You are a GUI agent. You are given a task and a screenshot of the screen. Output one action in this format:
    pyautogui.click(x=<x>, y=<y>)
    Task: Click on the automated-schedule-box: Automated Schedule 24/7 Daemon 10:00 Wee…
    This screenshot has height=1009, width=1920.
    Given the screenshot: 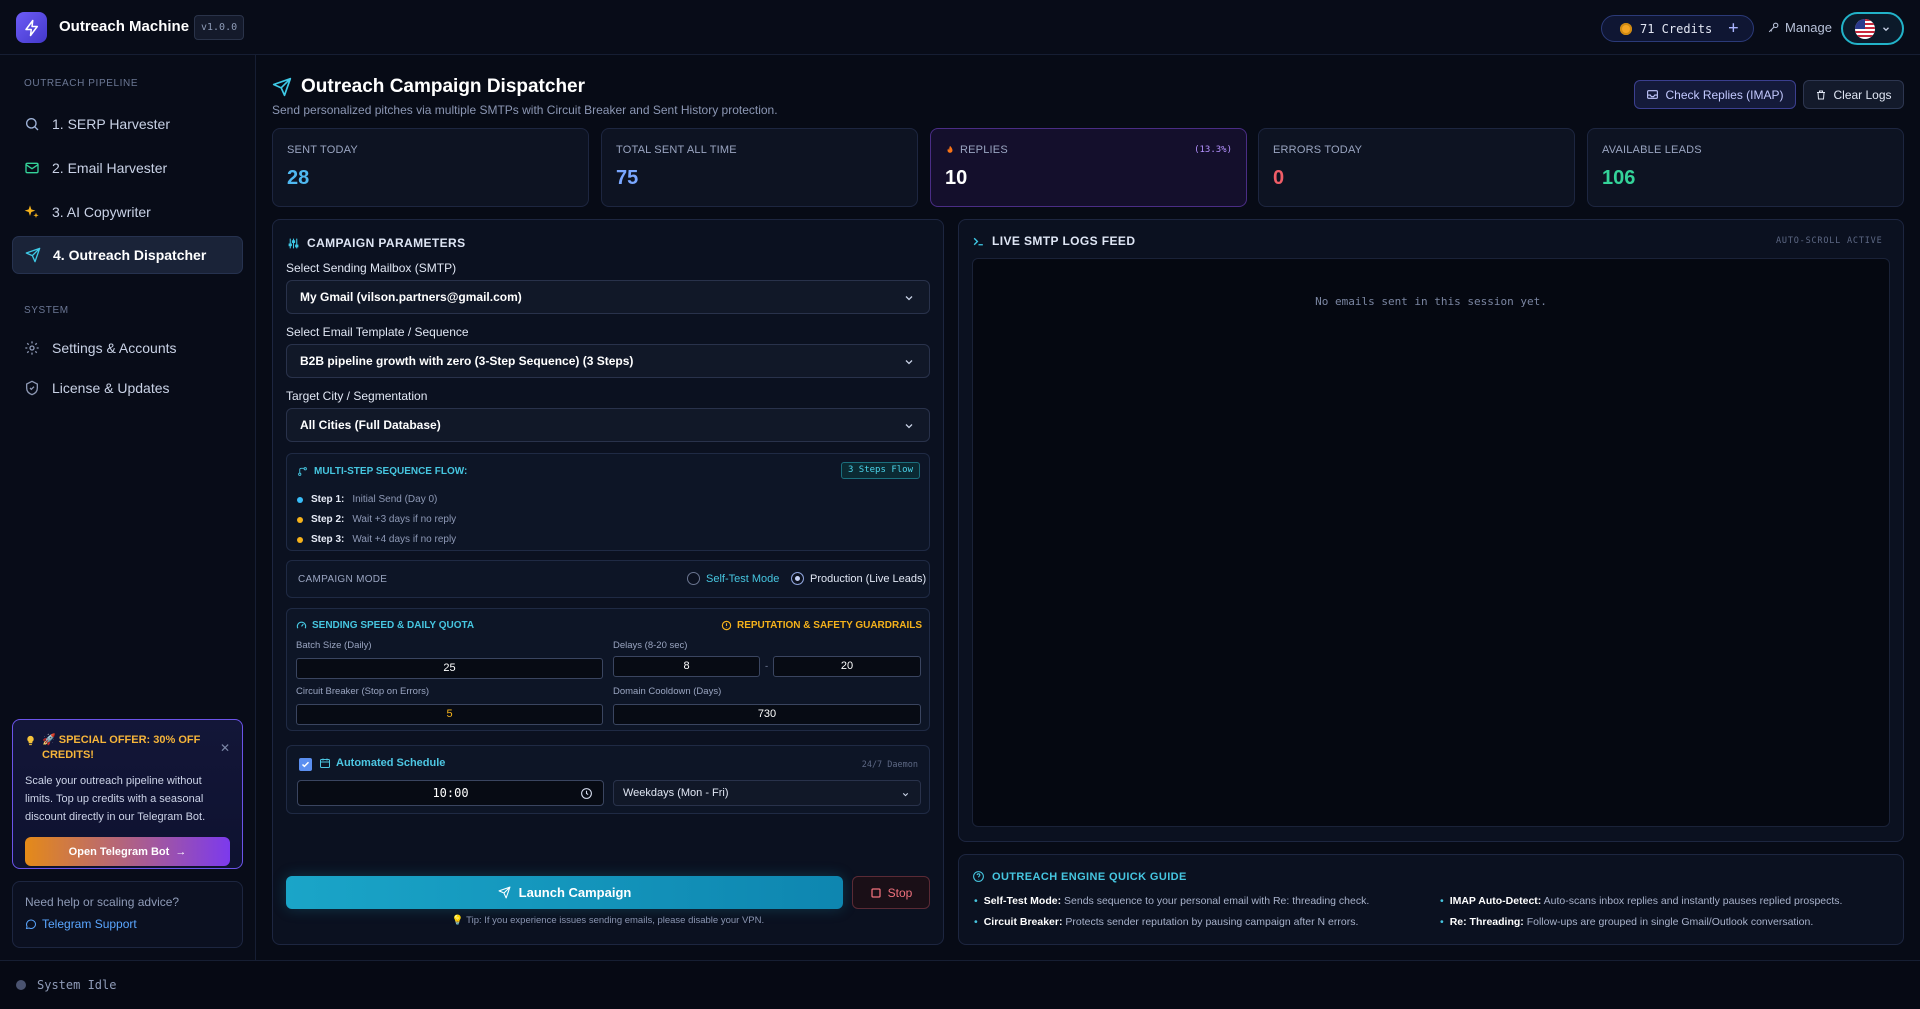 What is the action you would take?
    pyautogui.click(x=608, y=779)
    